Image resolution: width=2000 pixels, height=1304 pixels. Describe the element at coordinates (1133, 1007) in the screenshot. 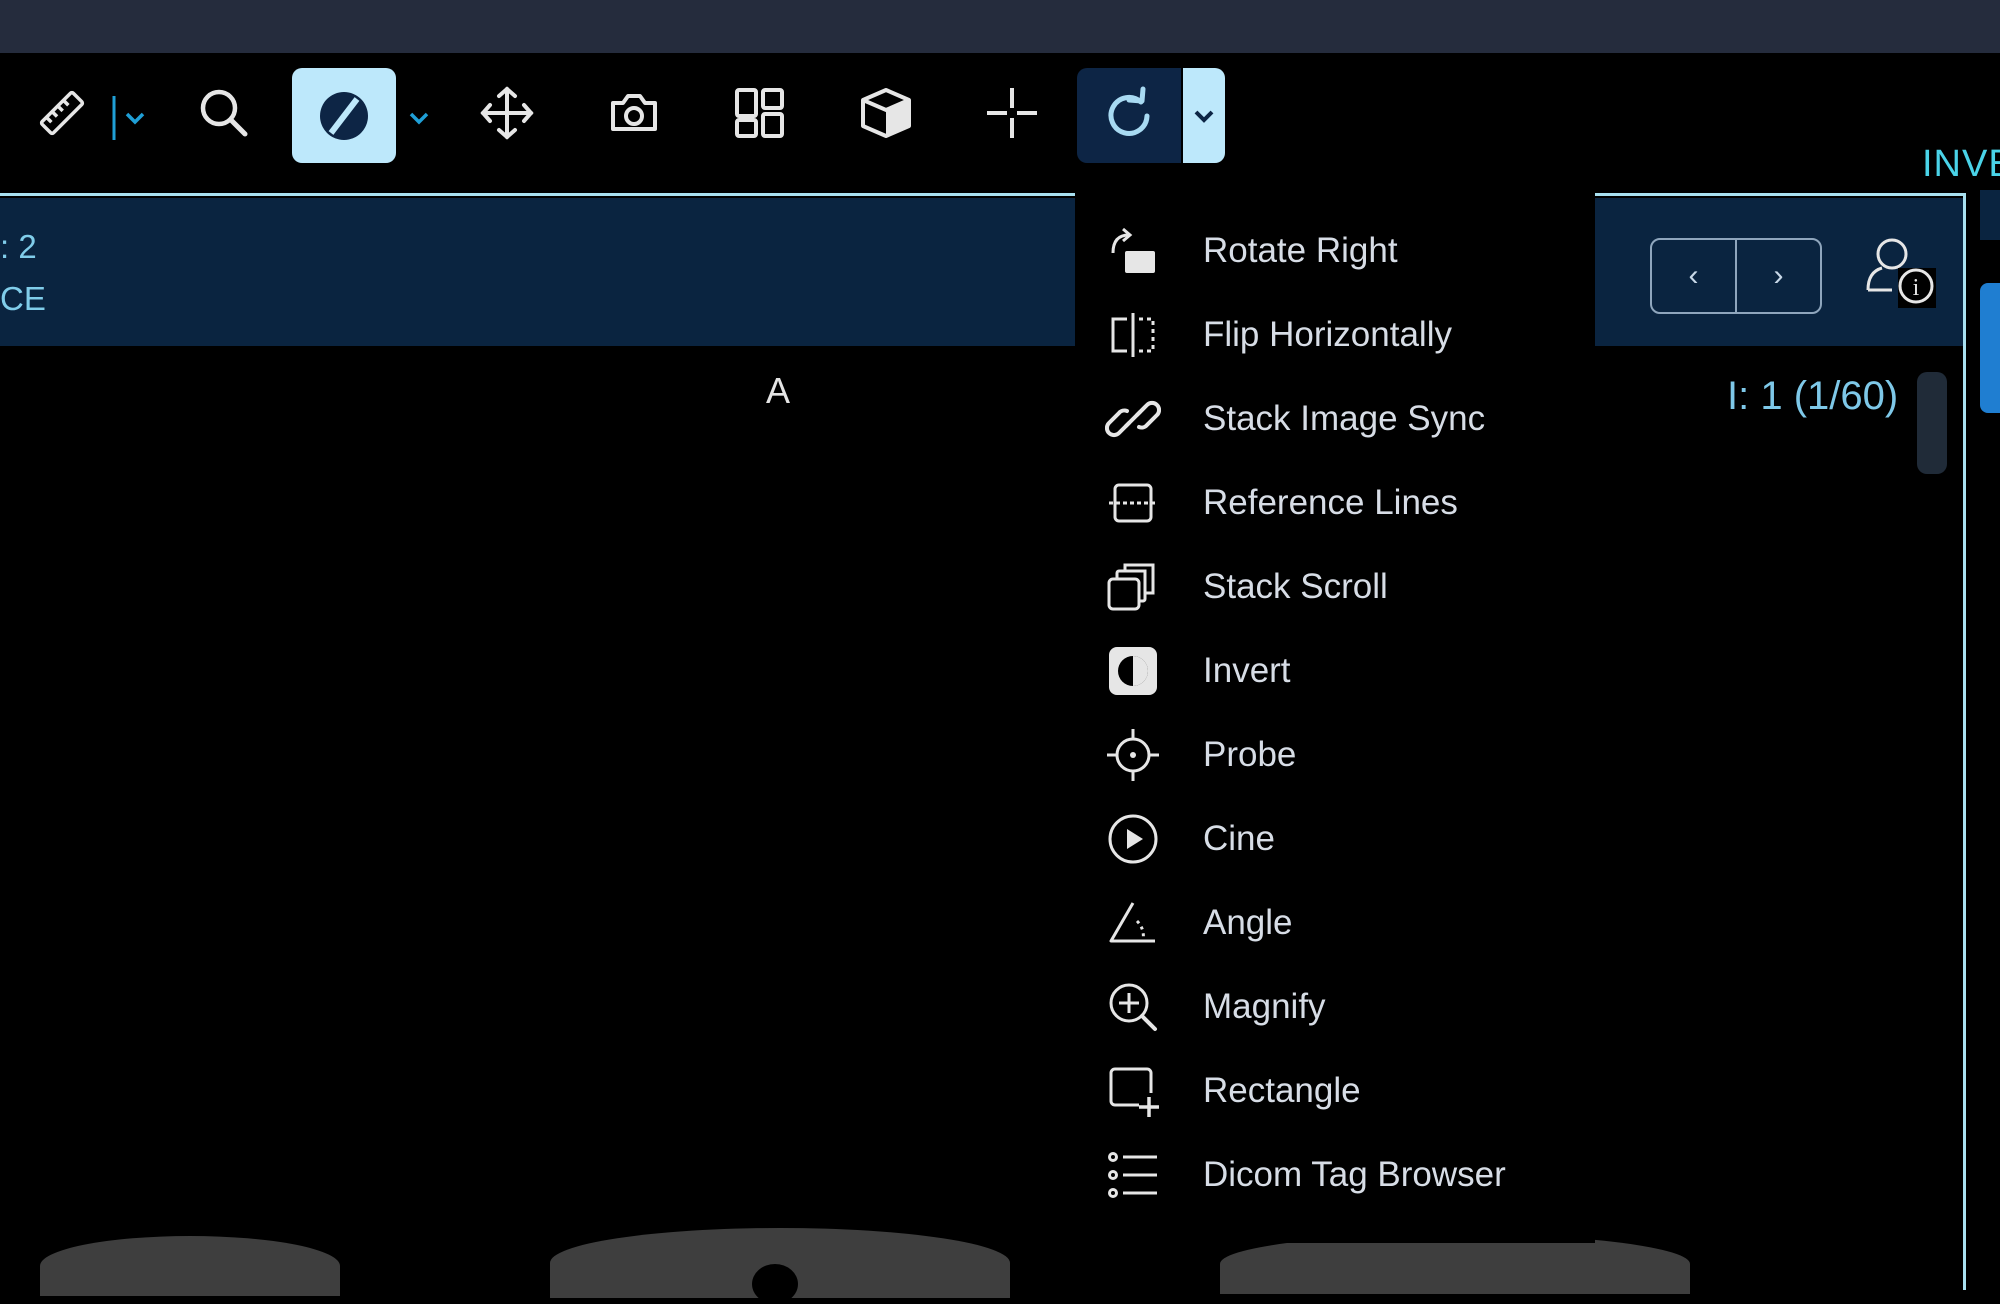

I see `magnify-icon` at that location.